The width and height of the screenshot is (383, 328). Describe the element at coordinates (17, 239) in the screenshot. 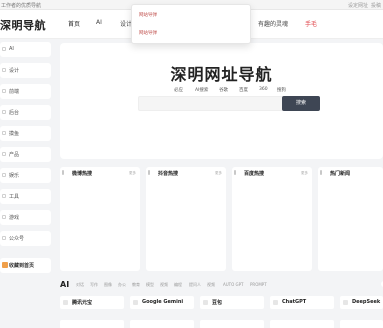

I see `sidebar-item-label: 公众号` at that location.